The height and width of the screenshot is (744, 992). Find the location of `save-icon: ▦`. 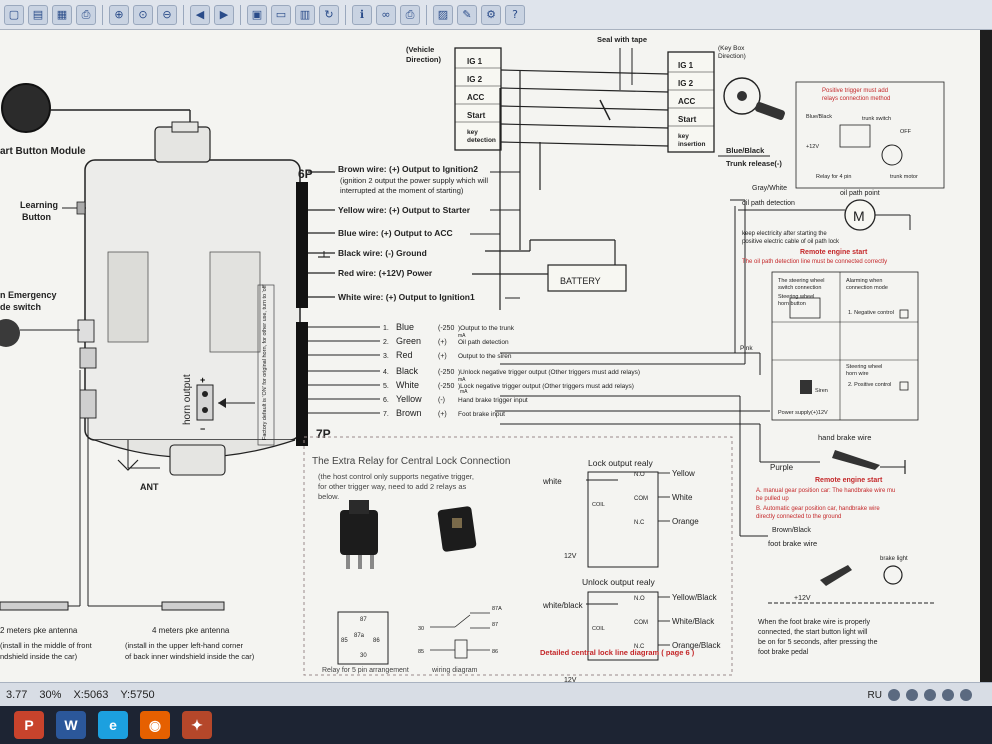

save-icon: ▦ is located at coordinates (62, 14).